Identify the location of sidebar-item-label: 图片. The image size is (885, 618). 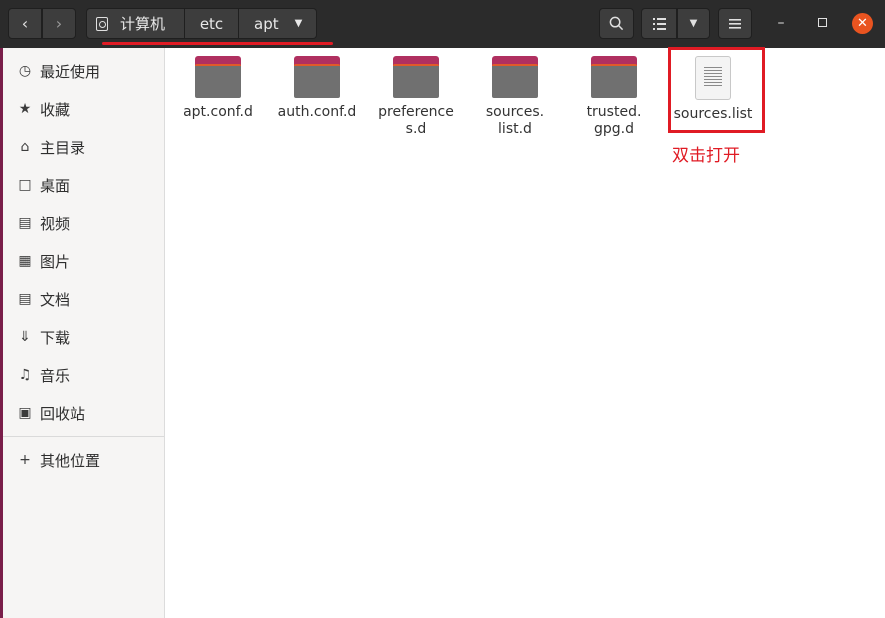
(55, 261).